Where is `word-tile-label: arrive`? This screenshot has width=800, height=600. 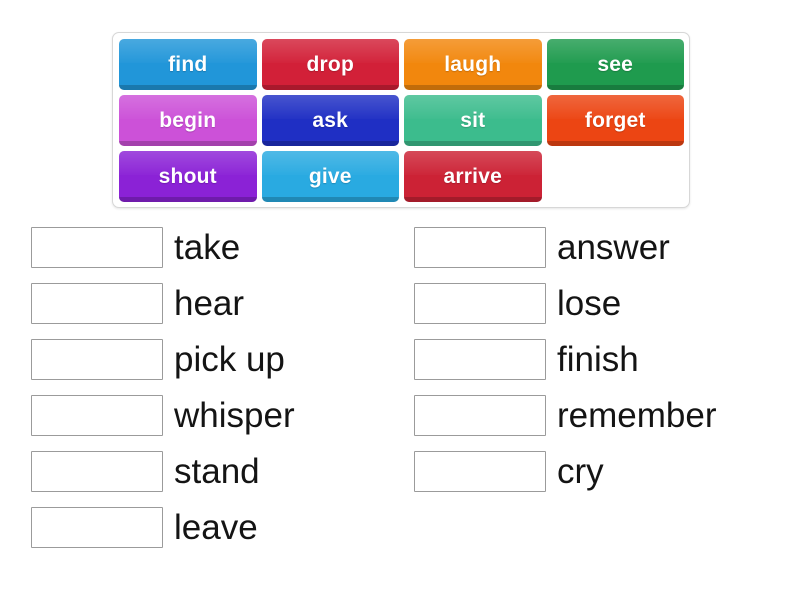 word-tile-label: arrive is located at coordinates (472, 176).